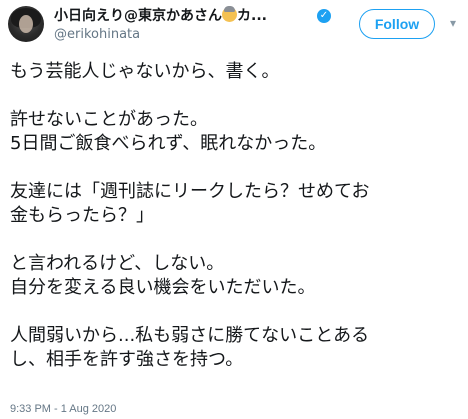 This screenshot has width=468, height=419. What do you see at coordinates (229, 14) in the screenshot?
I see `emoji-icon` at bounding box center [229, 14].